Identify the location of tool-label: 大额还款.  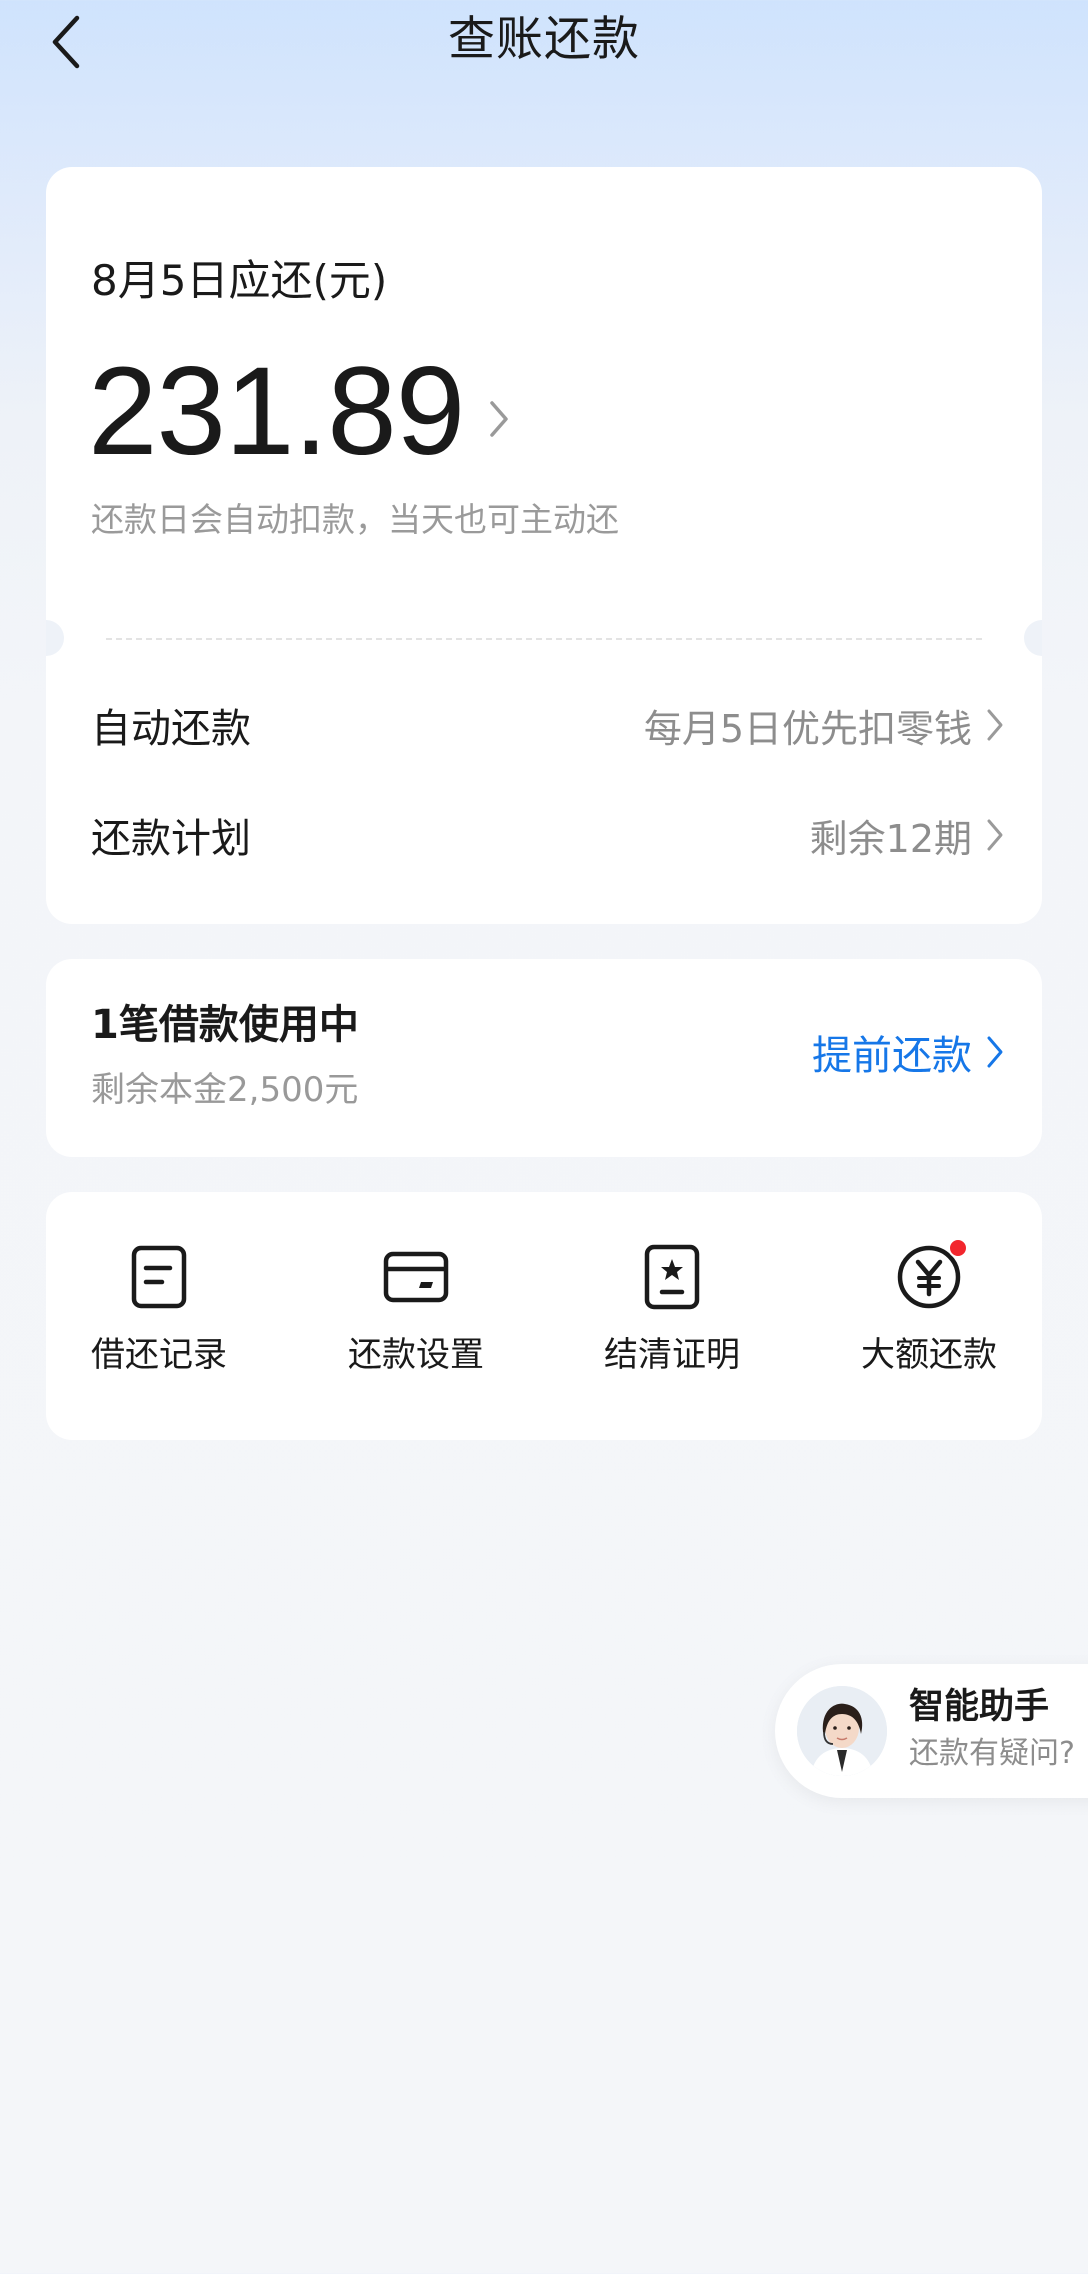
(929, 1355).